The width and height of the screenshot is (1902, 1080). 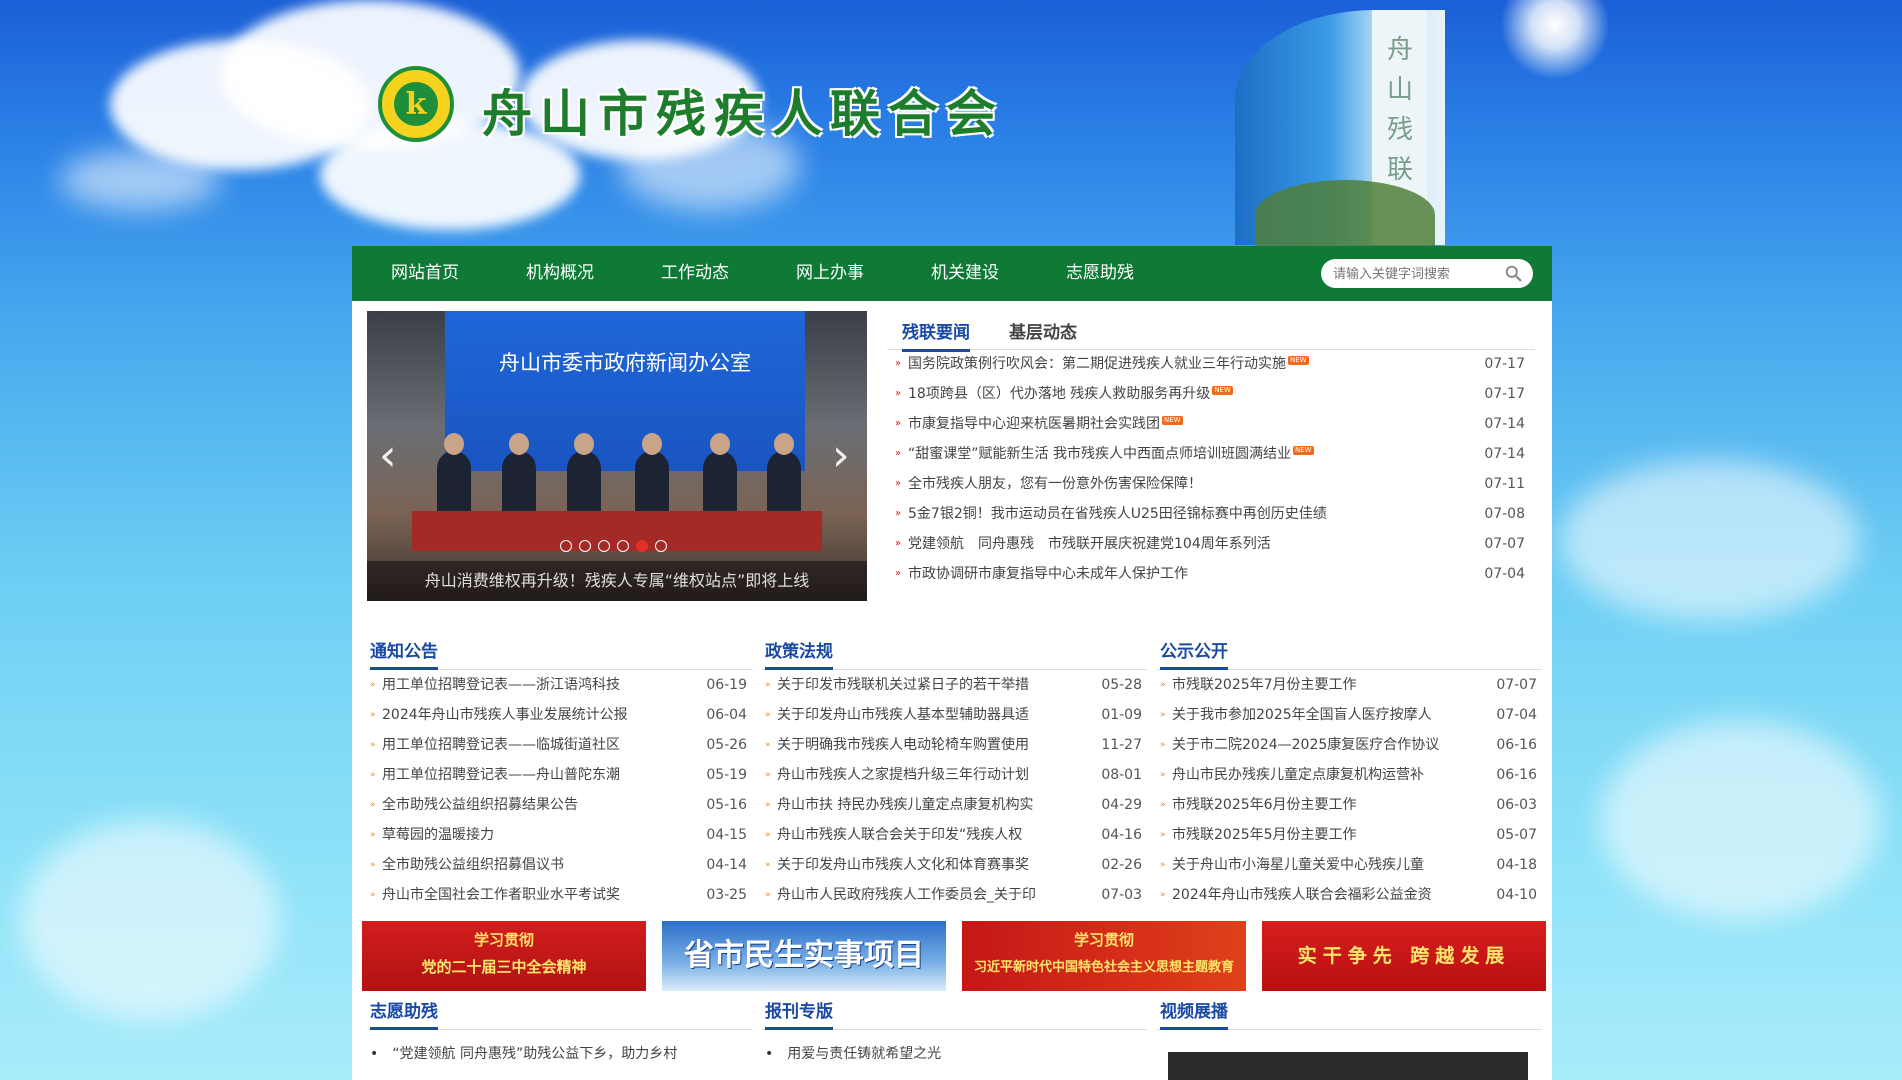 I want to click on policies-list-item: » 舟山市人民政府残疾人工作委员会_关于印 07-03, so click(x=954, y=895).